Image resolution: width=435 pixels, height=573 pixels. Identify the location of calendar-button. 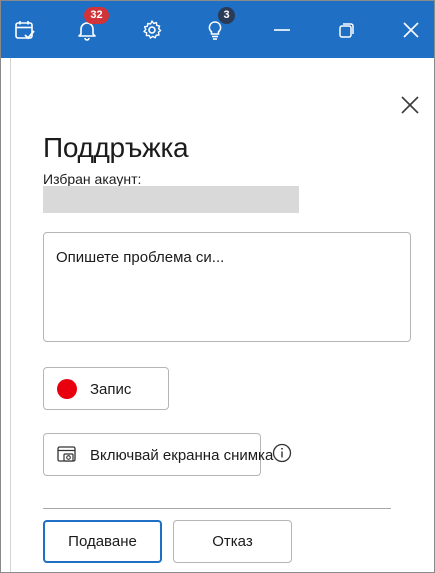
(25, 29).